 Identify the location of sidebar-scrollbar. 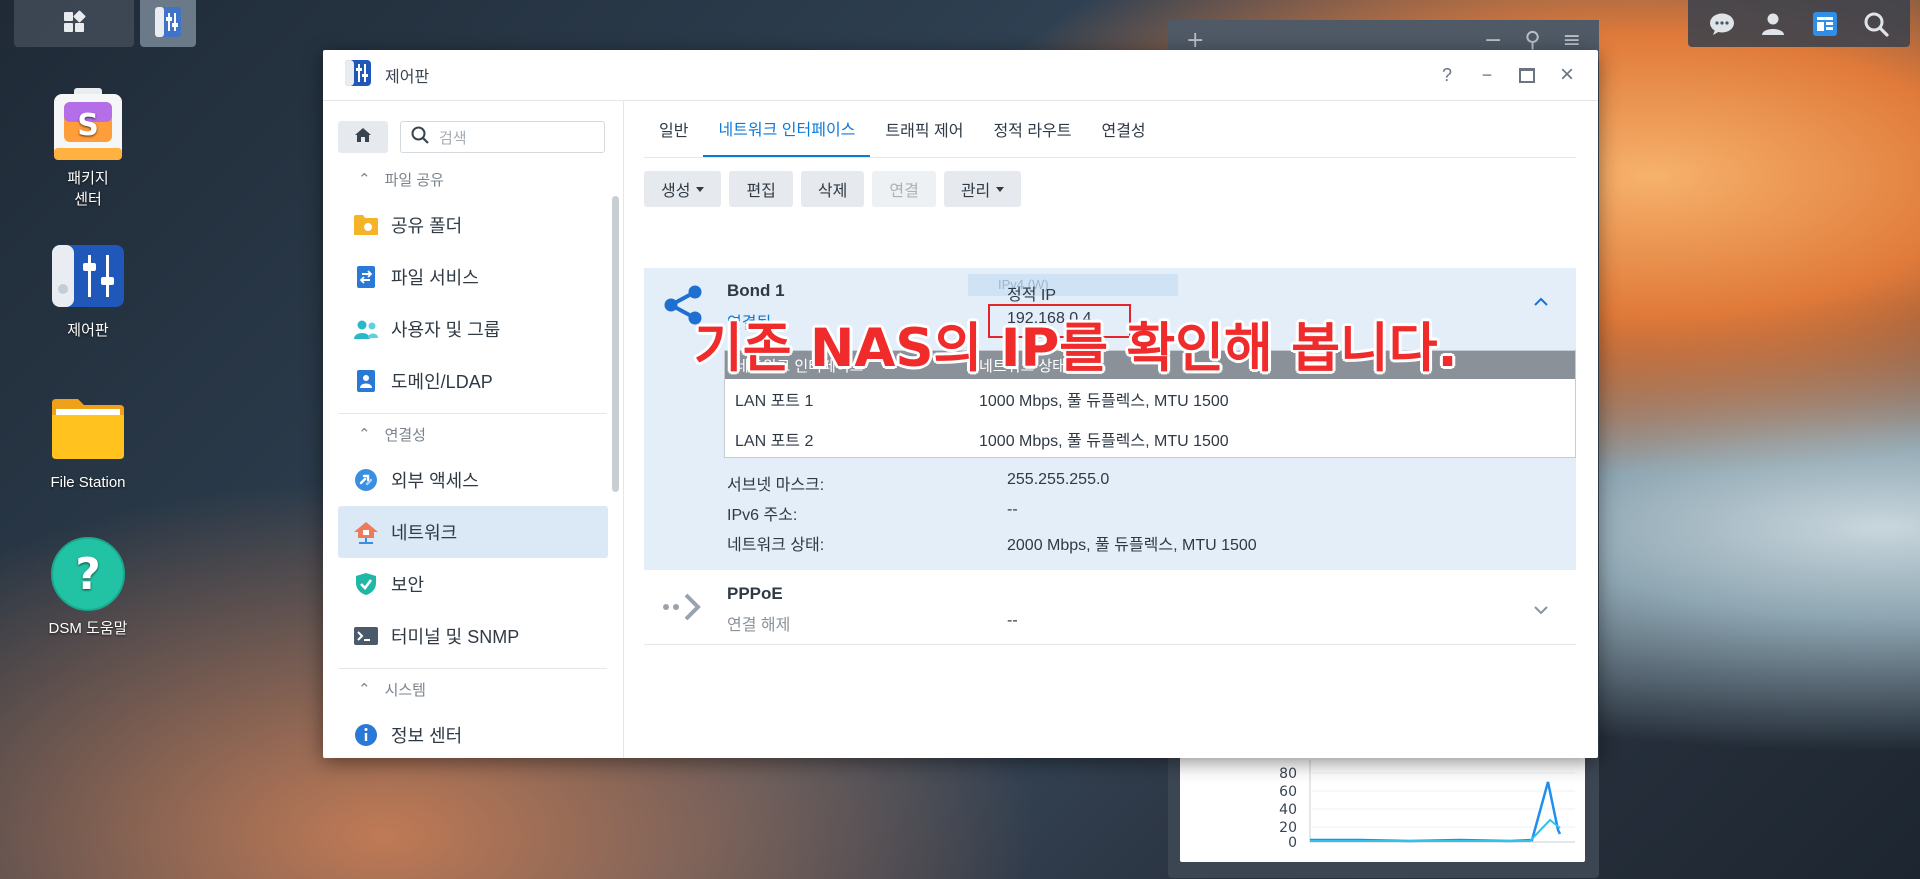
(615, 344).